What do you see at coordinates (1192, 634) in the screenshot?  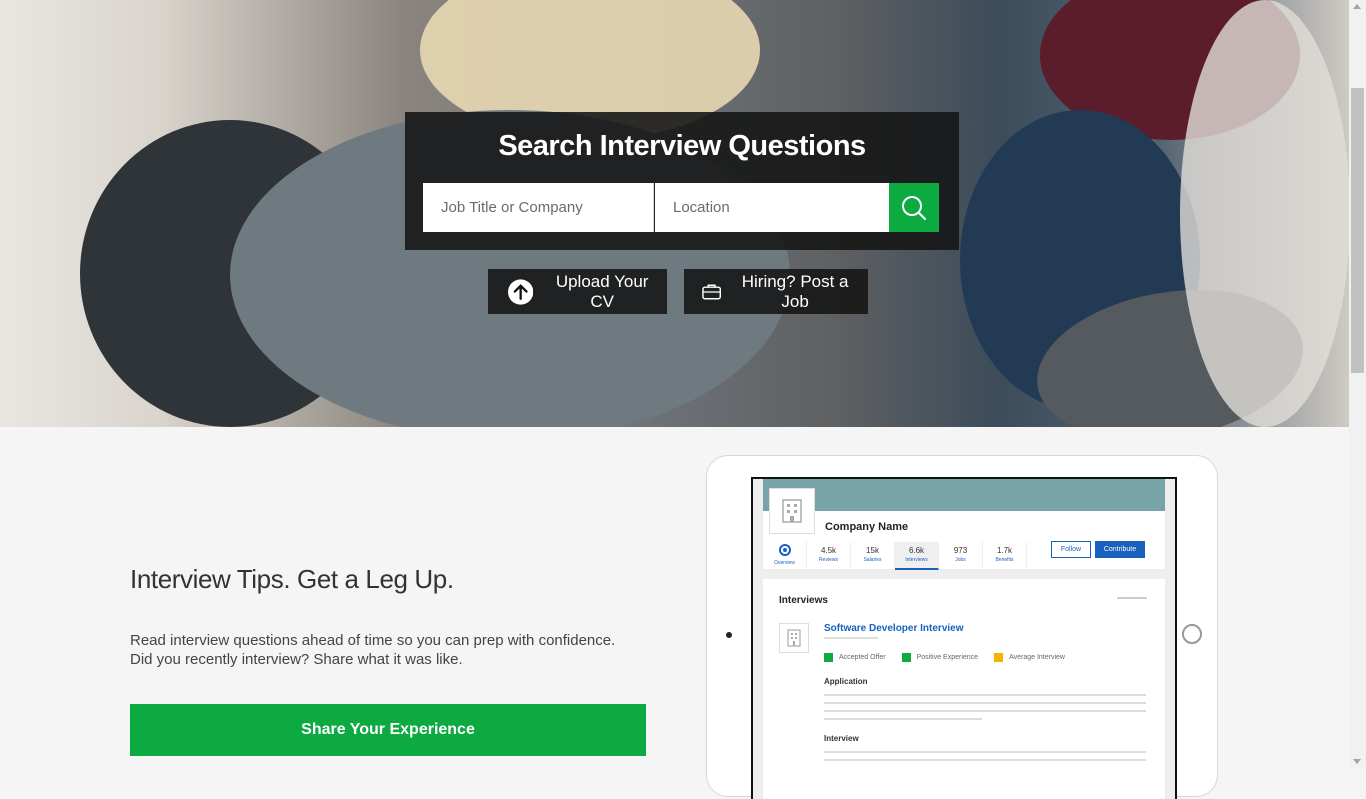 I see `tablet-home-button` at bounding box center [1192, 634].